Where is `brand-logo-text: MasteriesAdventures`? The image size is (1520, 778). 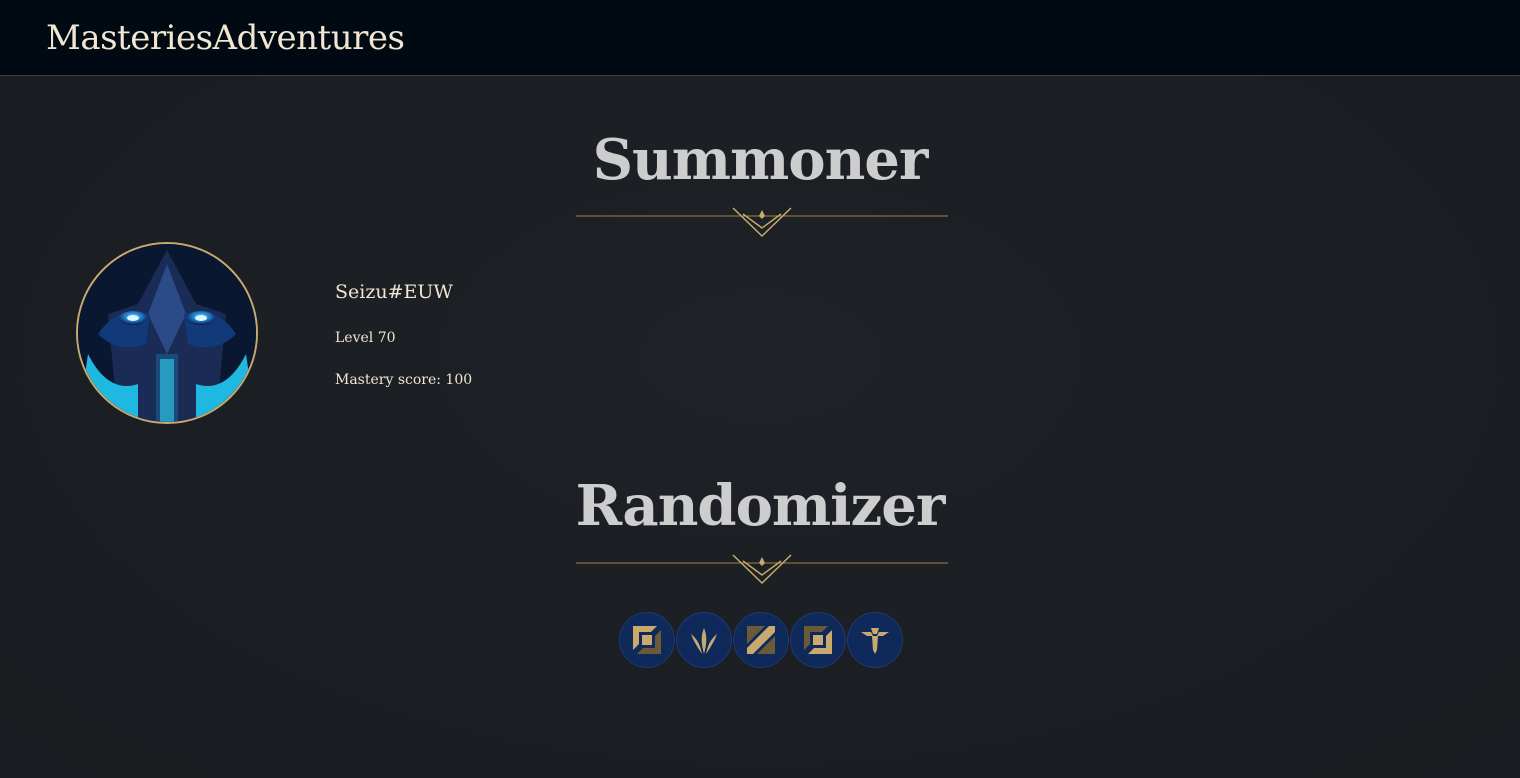 brand-logo-text: MasteriesAdventures is located at coordinates (225, 38).